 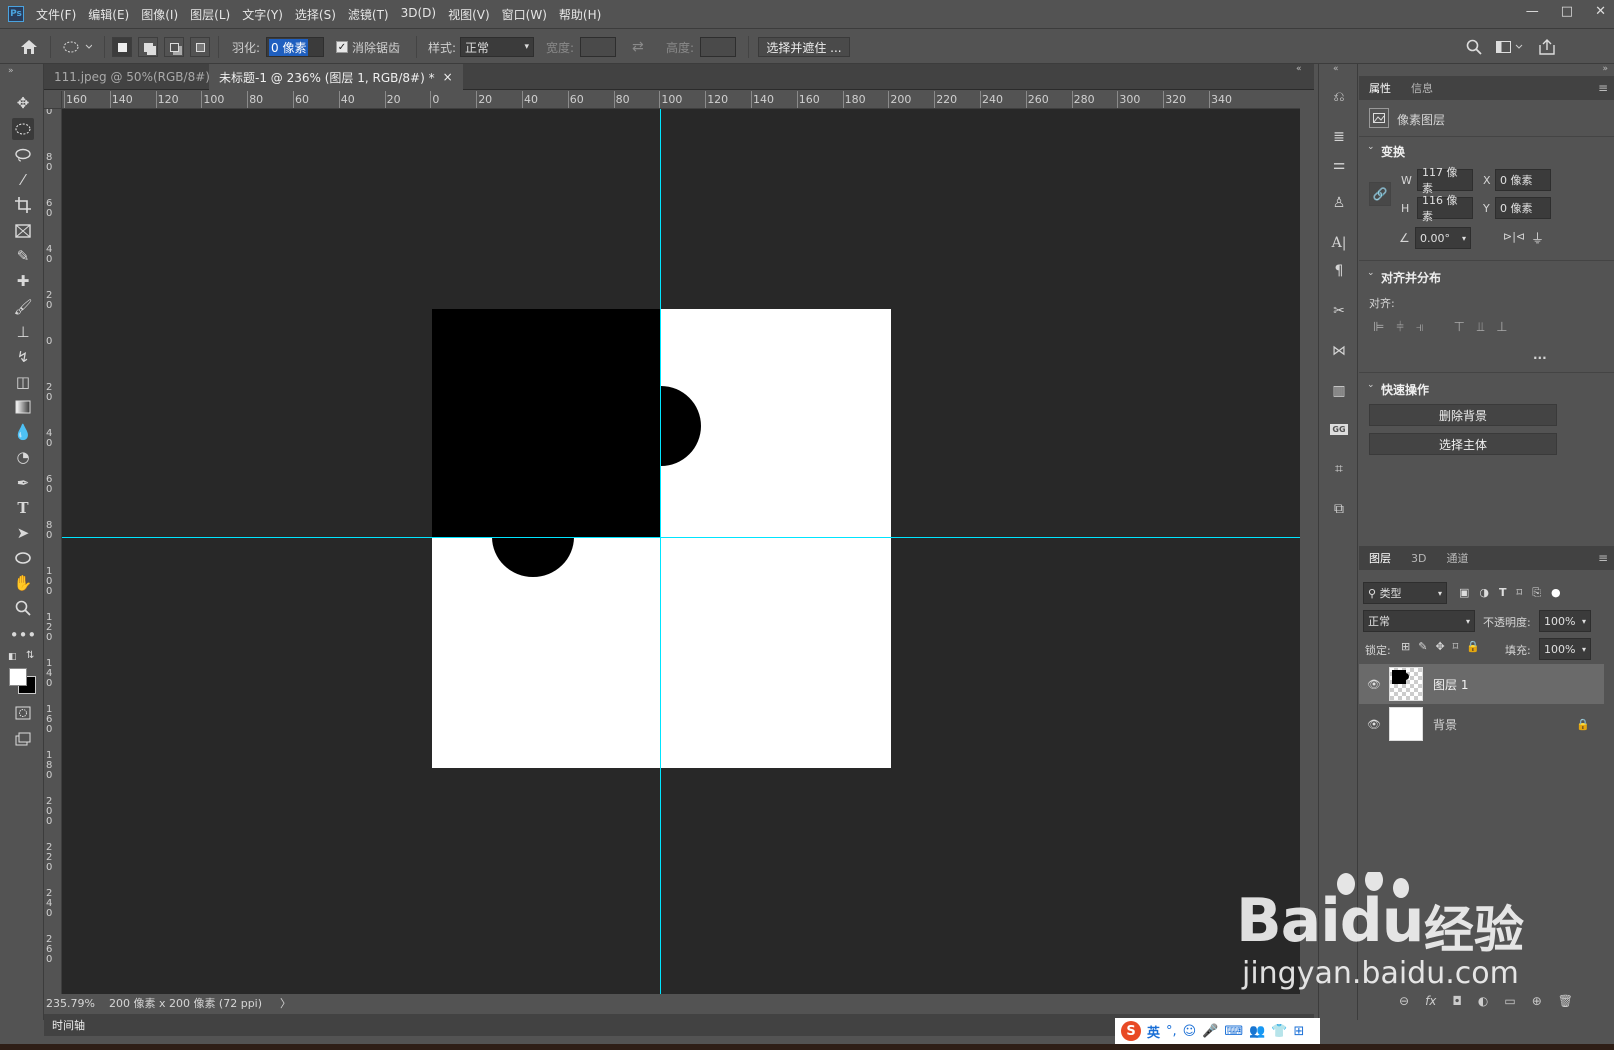 What do you see at coordinates (1514, 236) in the screenshot?
I see `flip-horizontal-icon: ⊳|⊲` at bounding box center [1514, 236].